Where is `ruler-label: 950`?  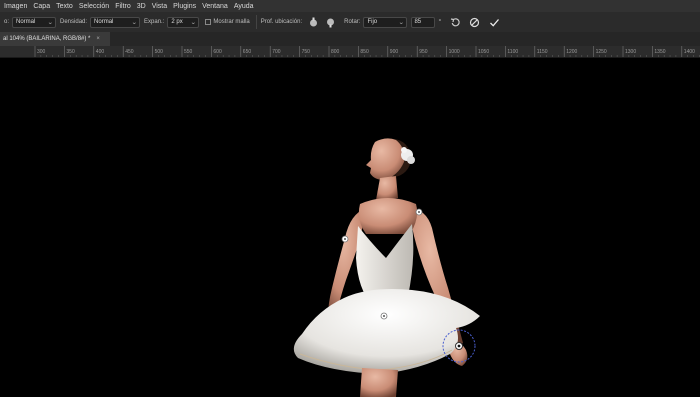 ruler-label: 950 is located at coordinates (423, 52).